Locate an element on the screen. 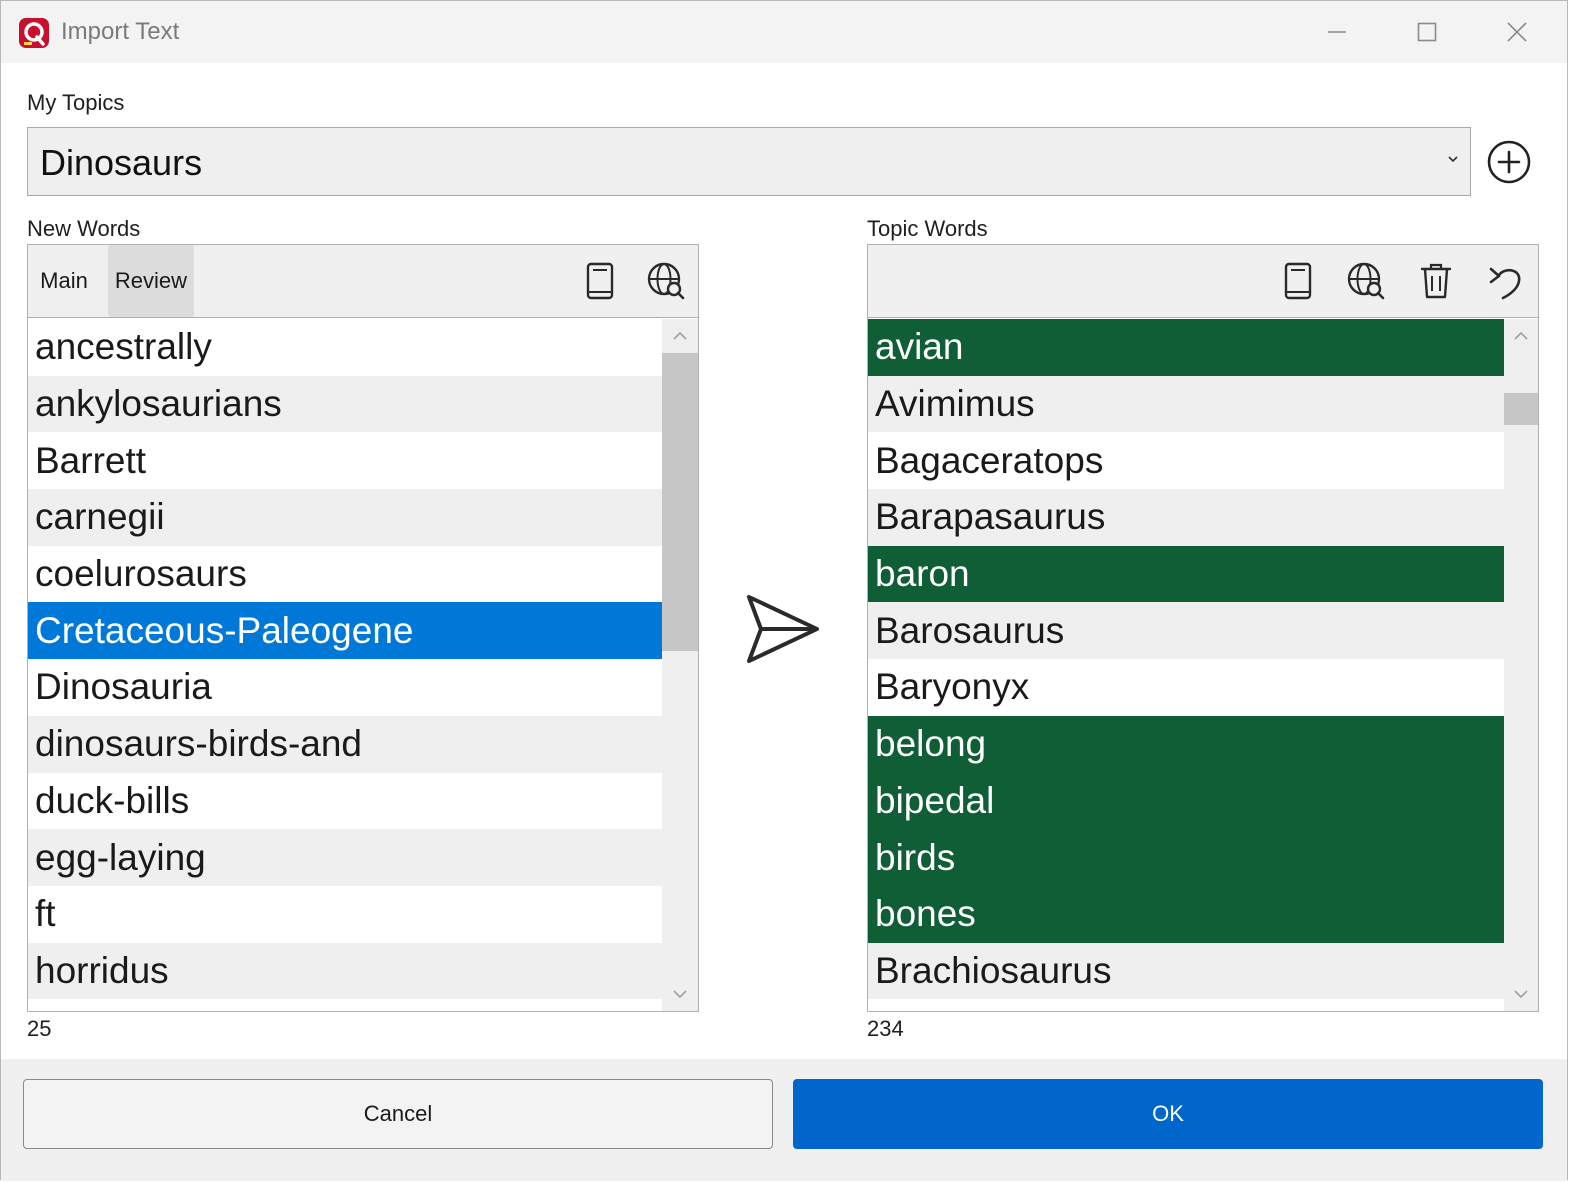  cancel-button: Cancel is located at coordinates (398, 1114).